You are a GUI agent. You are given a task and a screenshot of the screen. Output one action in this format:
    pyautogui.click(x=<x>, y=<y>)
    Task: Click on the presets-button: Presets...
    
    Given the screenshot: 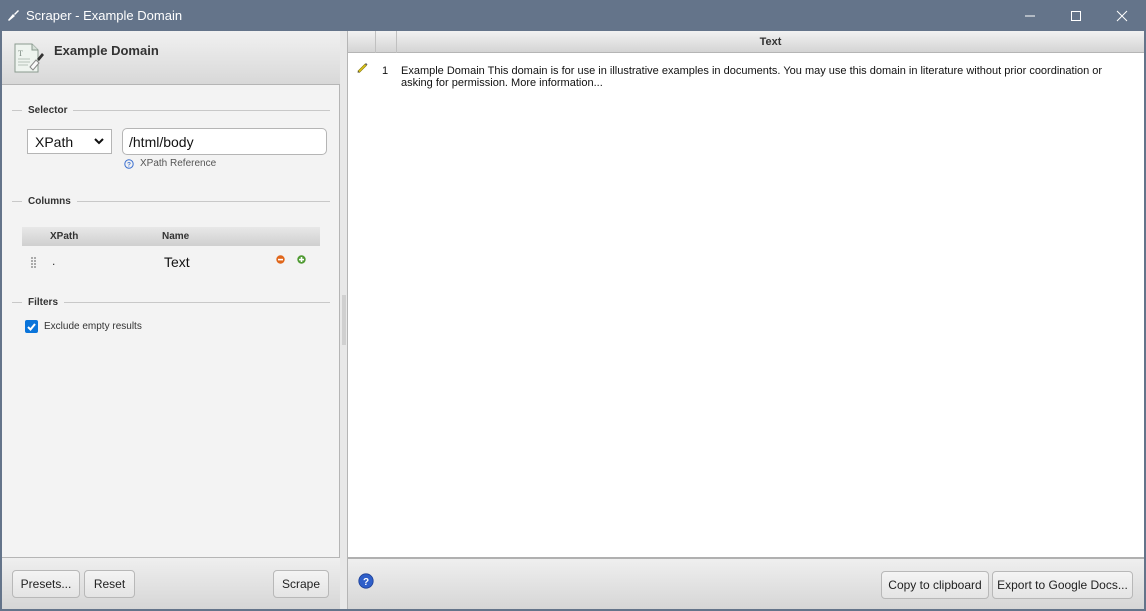 What is the action you would take?
    pyautogui.click(x=46, y=584)
    